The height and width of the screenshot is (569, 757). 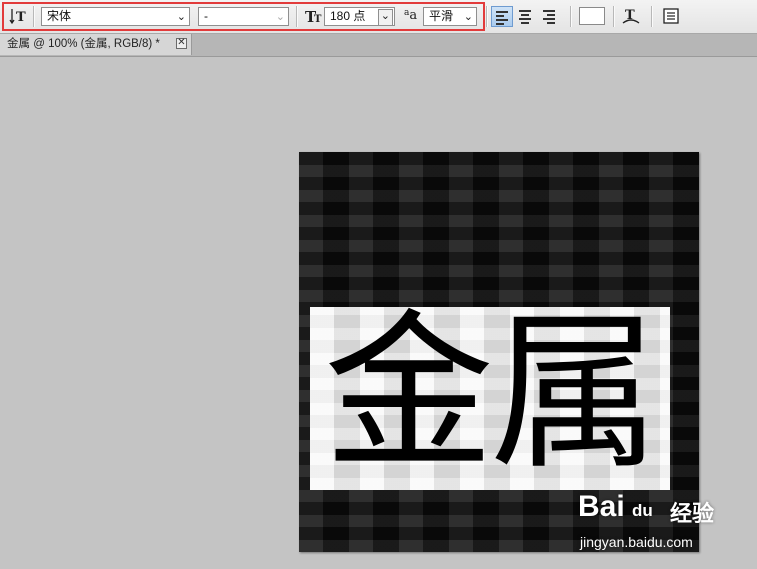 I want to click on antialias-select: 平滑 ⌄, so click(x=450, y=16).